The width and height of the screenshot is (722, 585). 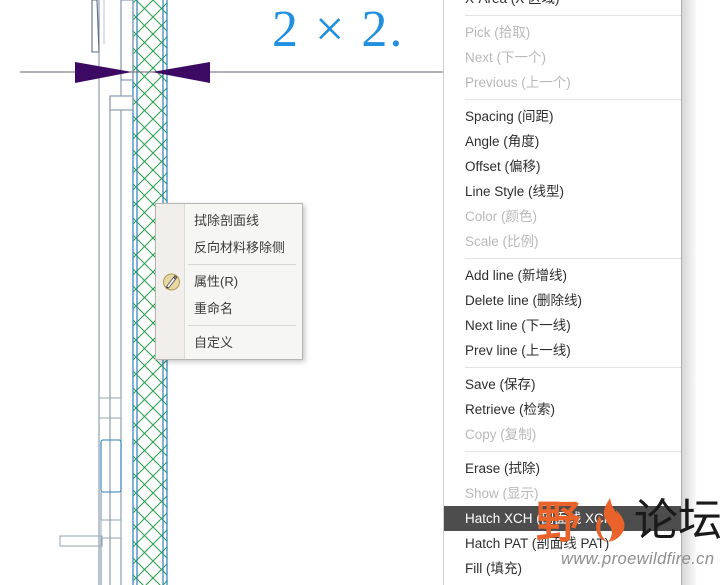 I want to click on menu-item-label: Erase (拭除), so click(x=503, y=468).